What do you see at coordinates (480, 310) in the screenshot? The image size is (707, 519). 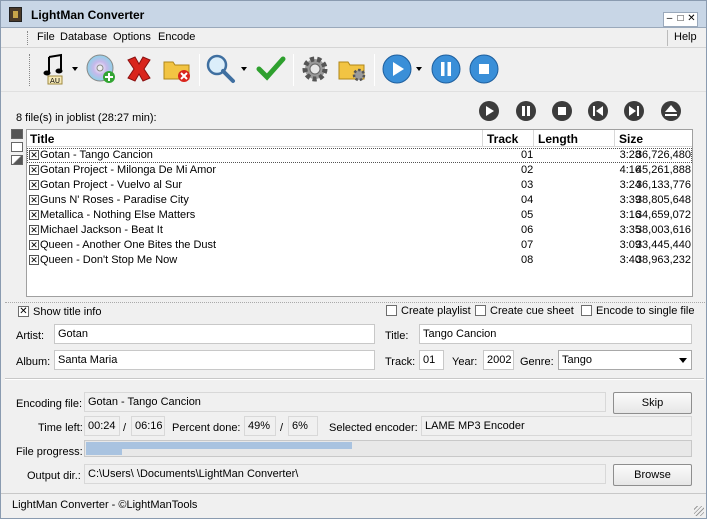 I see `create-cue-sheet-checkbox` at bounding box center [480, 310].